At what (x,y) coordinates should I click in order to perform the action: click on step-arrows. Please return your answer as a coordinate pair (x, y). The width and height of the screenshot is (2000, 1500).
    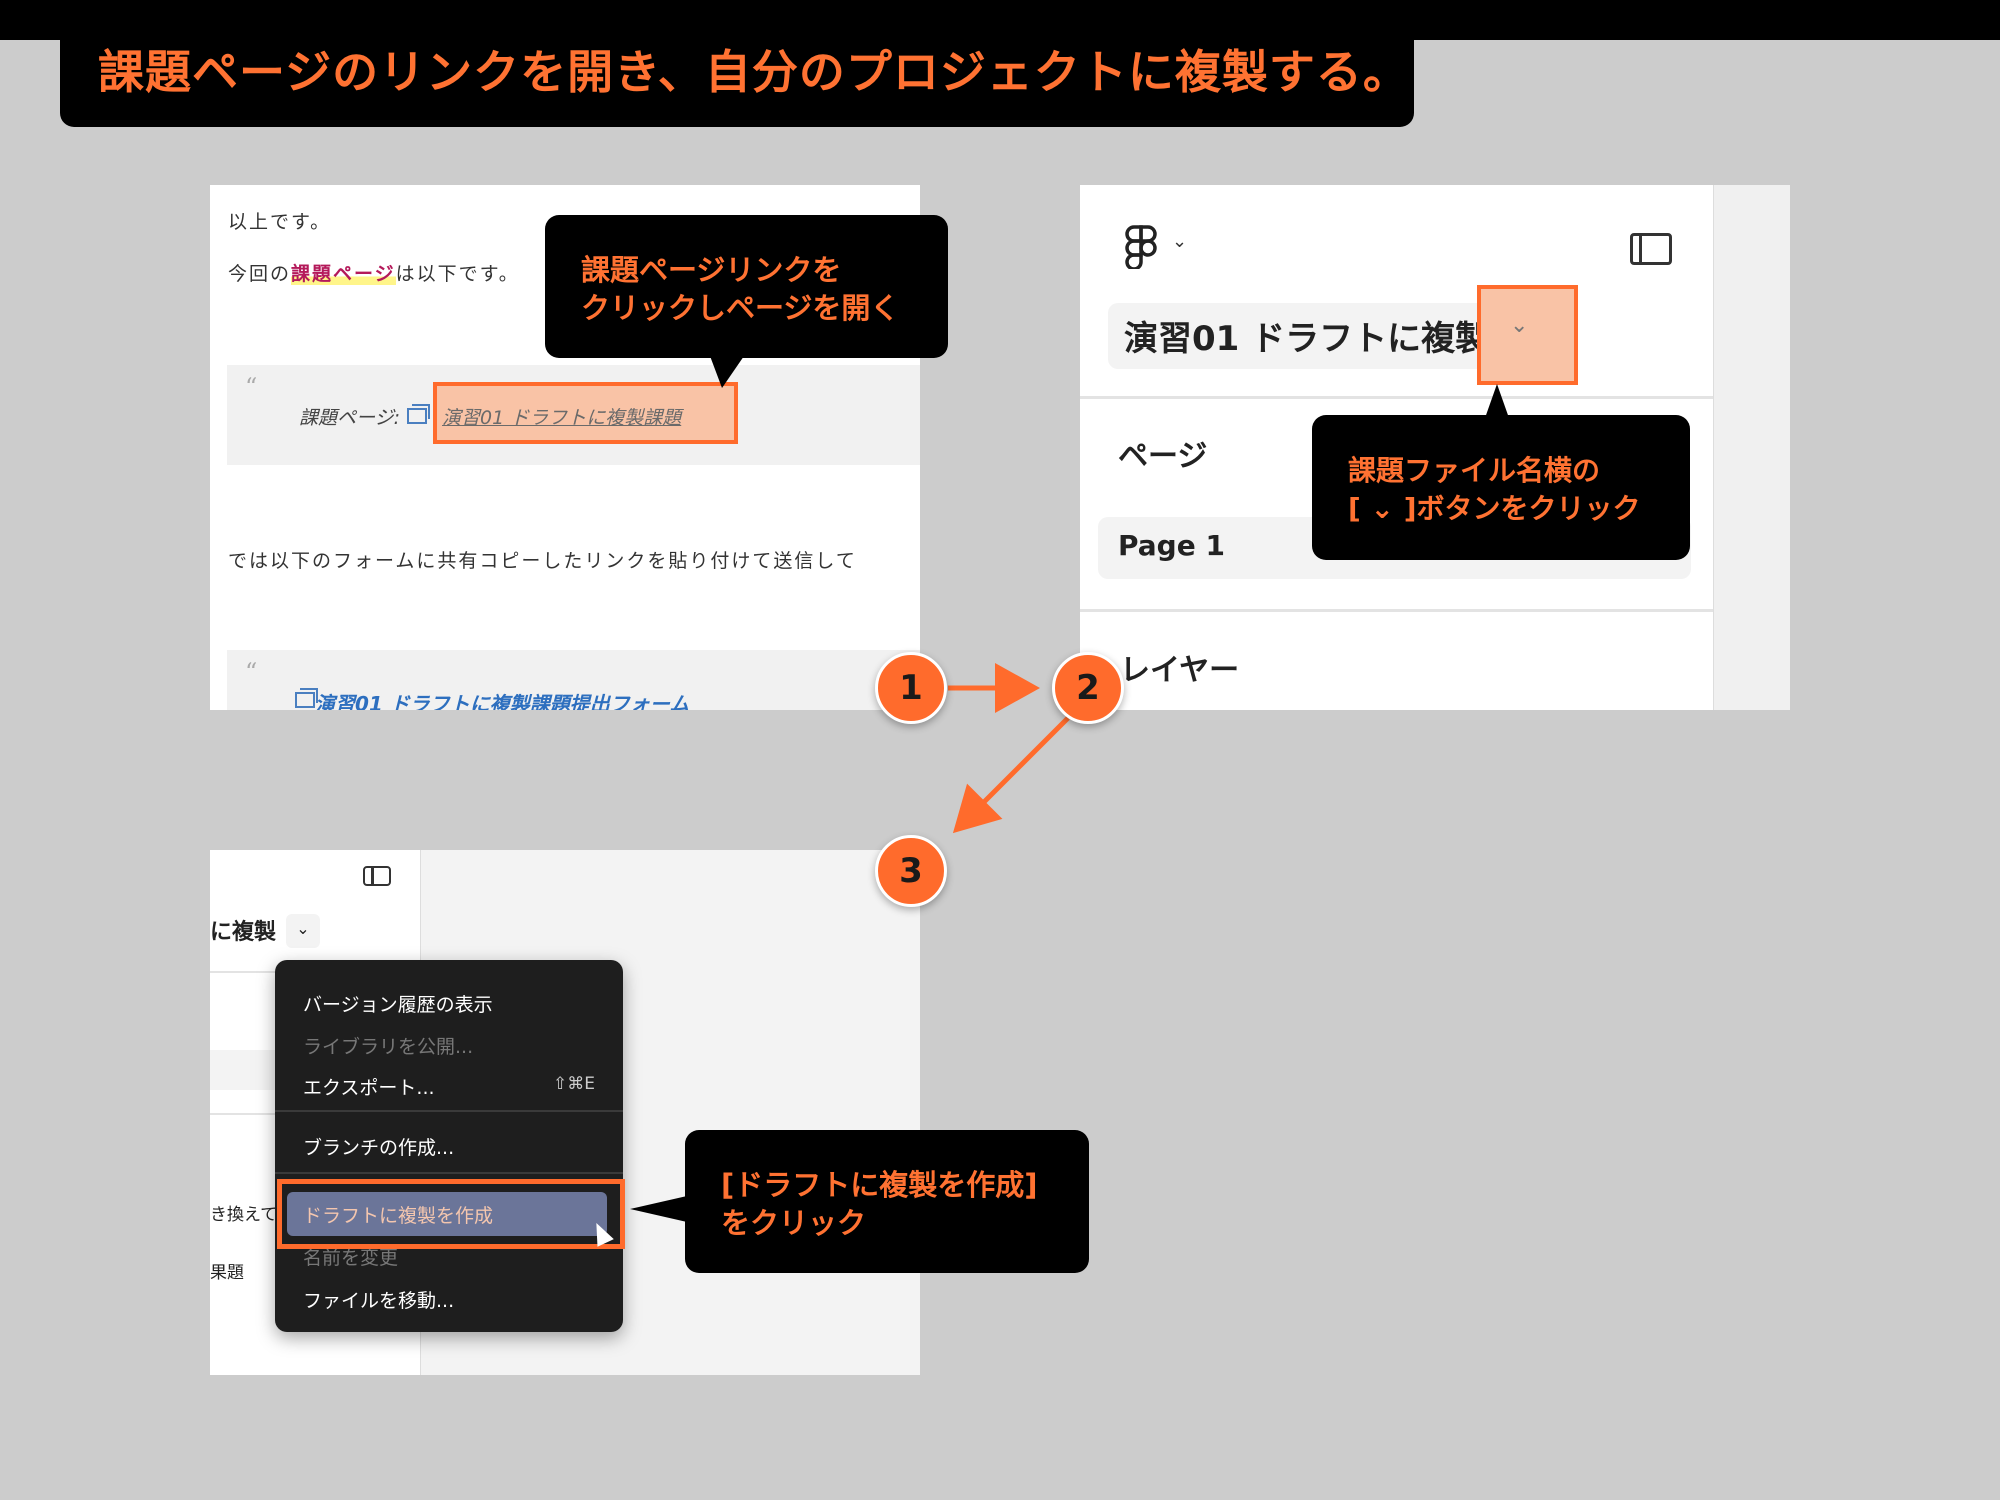
    Looking at the image, I should click on (1009, 748).